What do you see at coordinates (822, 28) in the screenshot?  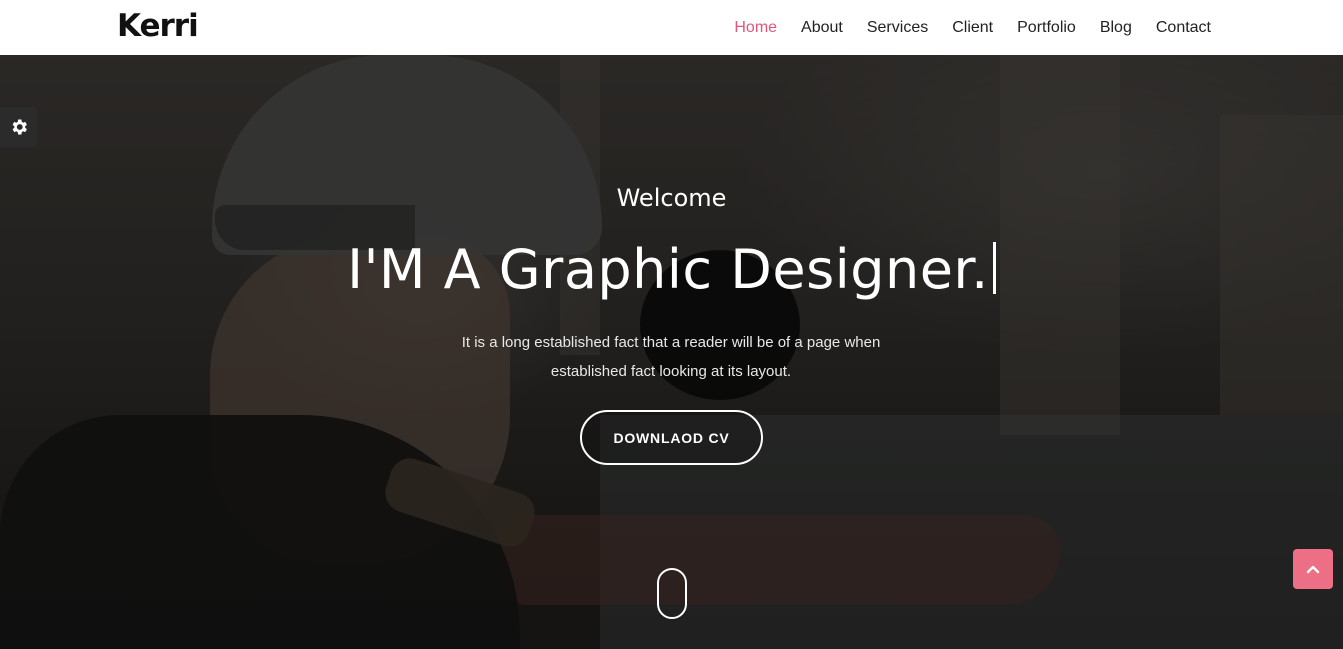 I see `nav-item-about: About` at bounding box center [822, 28].